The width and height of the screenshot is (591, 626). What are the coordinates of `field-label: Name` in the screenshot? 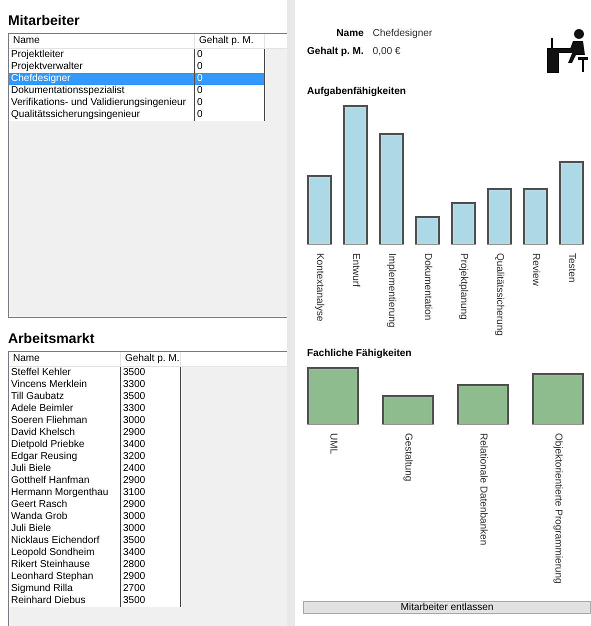 It's located at (349, 33).